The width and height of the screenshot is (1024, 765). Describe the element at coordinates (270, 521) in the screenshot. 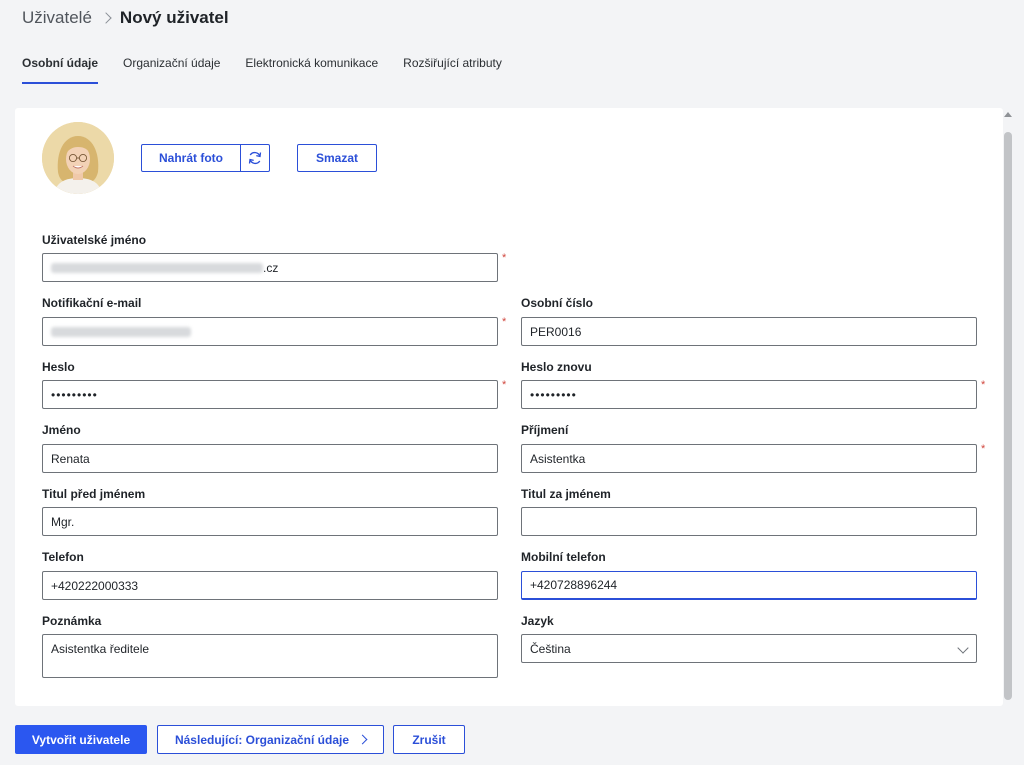

I see `title-before-field: Mgr.` at that location.